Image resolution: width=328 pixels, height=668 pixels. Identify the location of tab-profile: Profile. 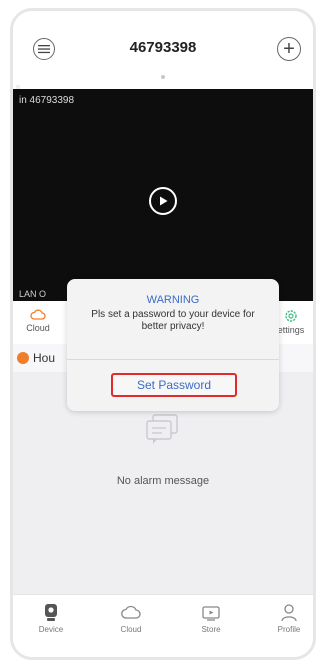
(286, 626).